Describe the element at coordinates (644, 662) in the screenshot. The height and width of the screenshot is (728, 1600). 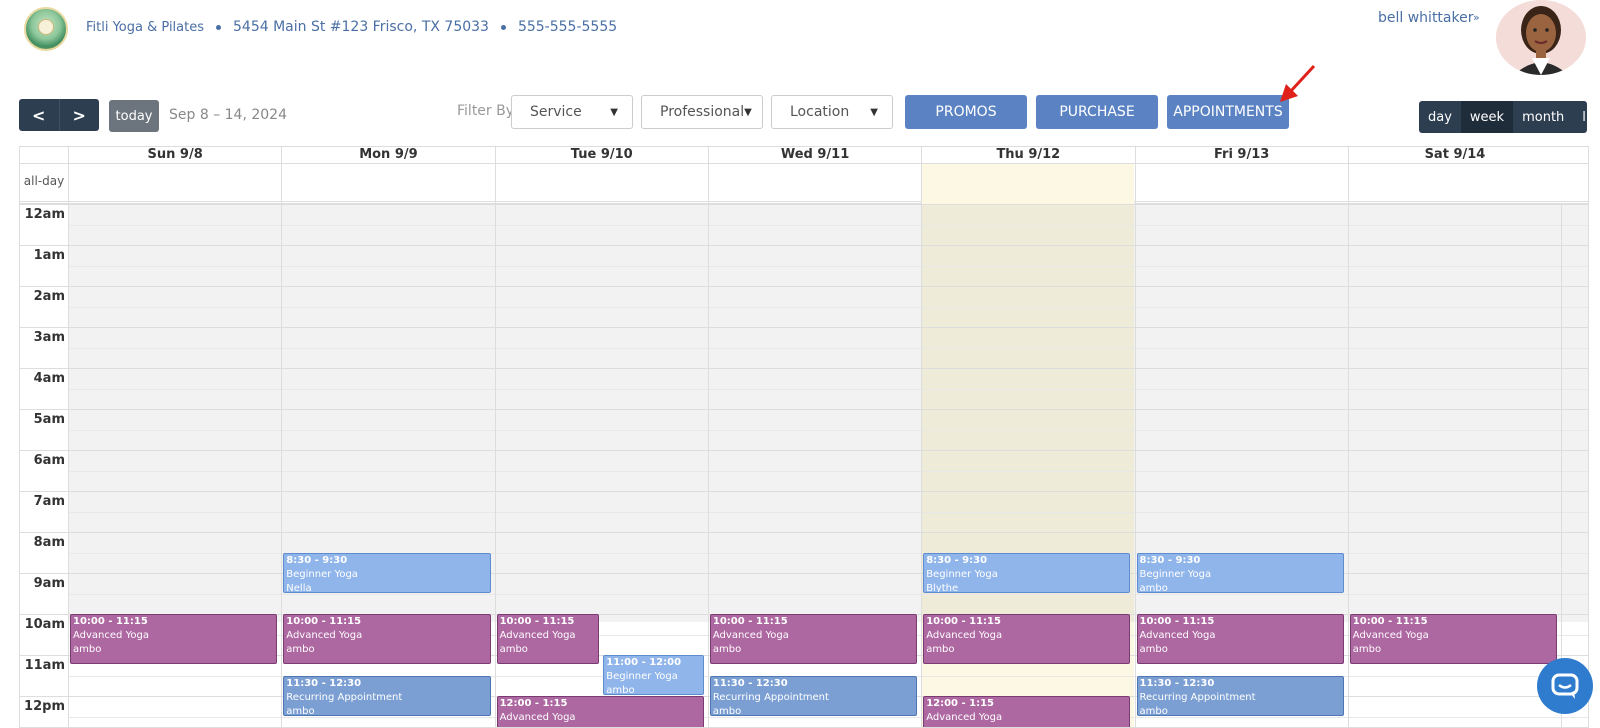
I see `event-time: 11:00 - 12:00` at that location.